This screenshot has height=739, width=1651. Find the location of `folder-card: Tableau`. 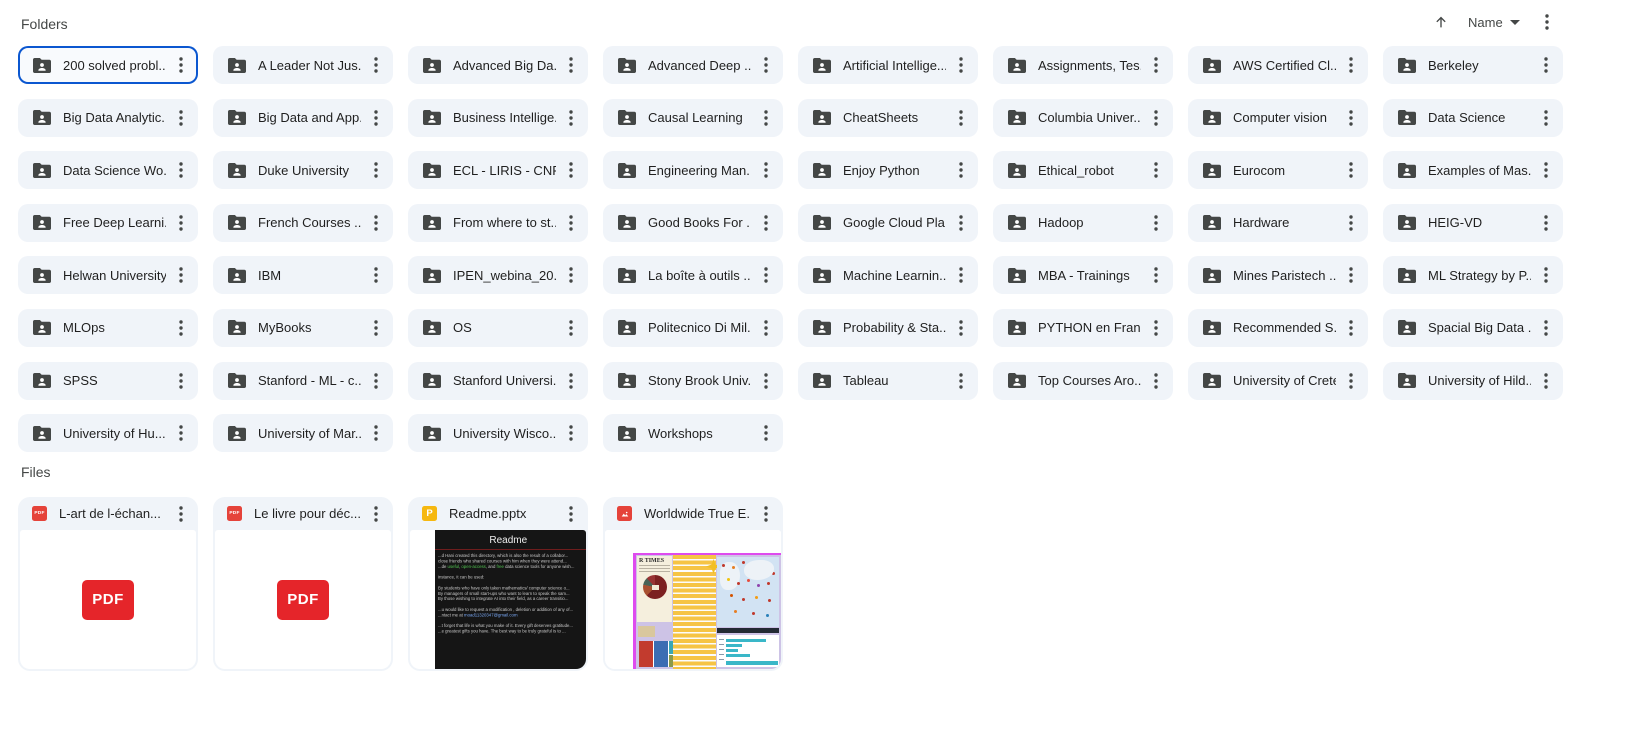

folder-card: Tableau is located at coordinates (888, 380).